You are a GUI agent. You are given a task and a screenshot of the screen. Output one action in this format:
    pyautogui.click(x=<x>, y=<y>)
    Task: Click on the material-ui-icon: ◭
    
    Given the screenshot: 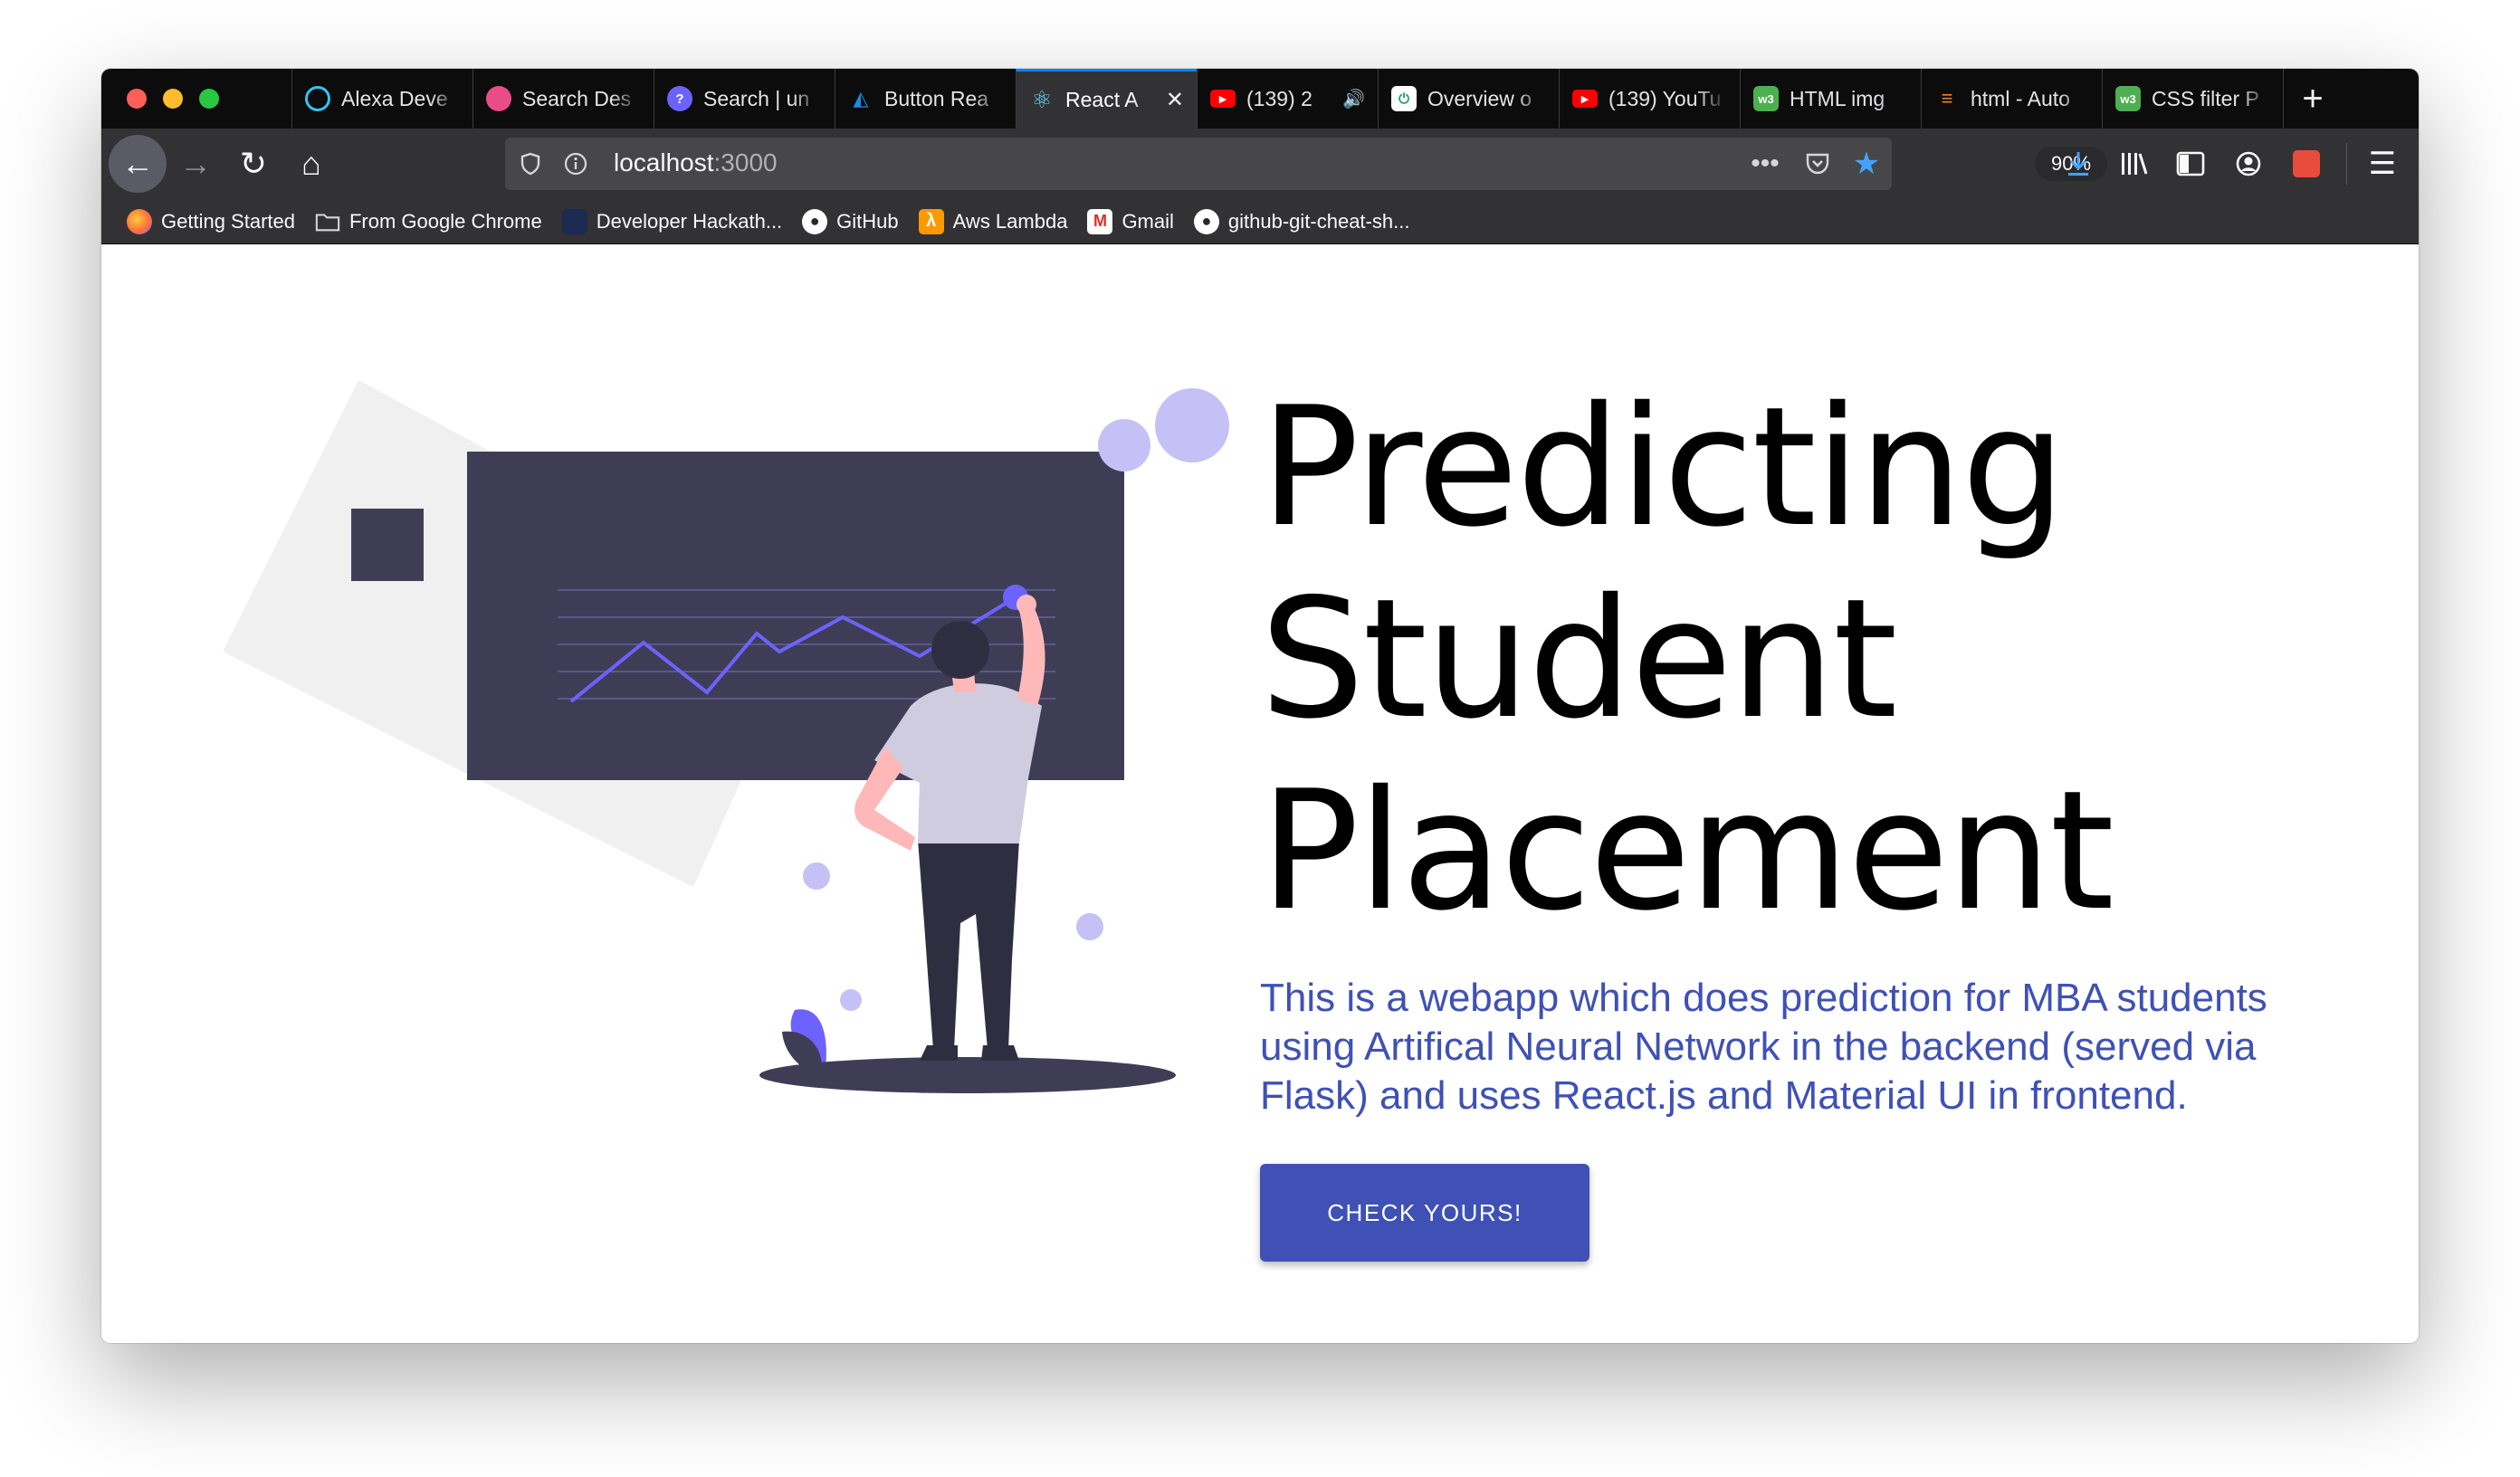 What is the action you would take?
    pyautogui.click(x=861, y=98)
    